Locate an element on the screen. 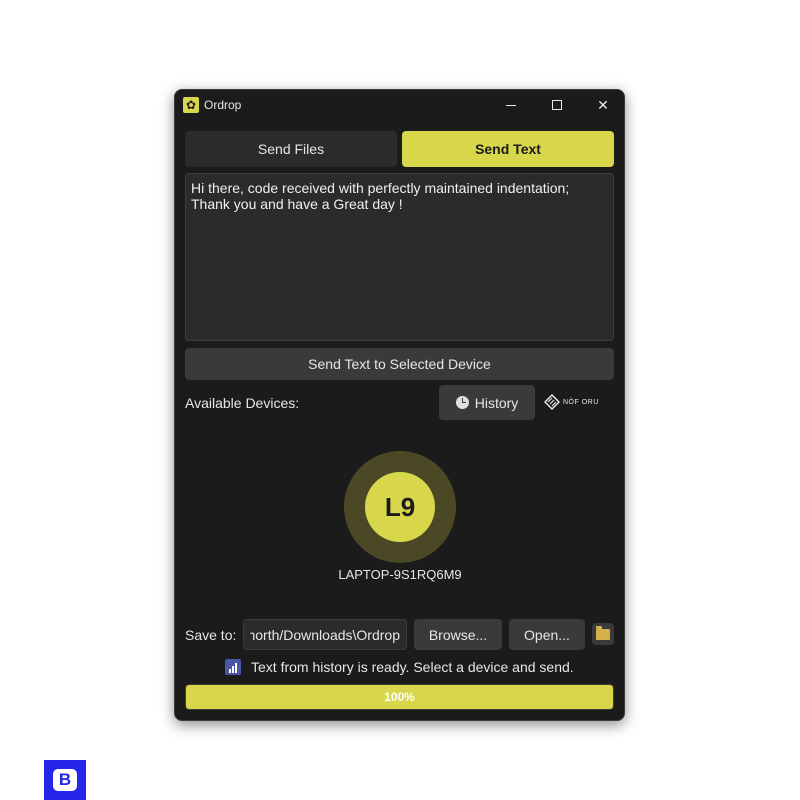 This screenshot has height=800, width=800. tab-send-files: Send Files is located at coordinates (291, 149).